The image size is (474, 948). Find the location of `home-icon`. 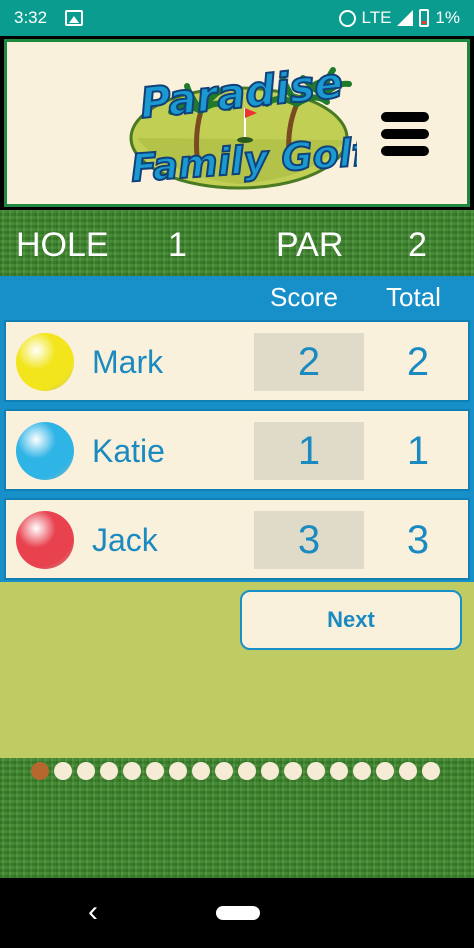

home-icon is located at coordinates (238, 913).